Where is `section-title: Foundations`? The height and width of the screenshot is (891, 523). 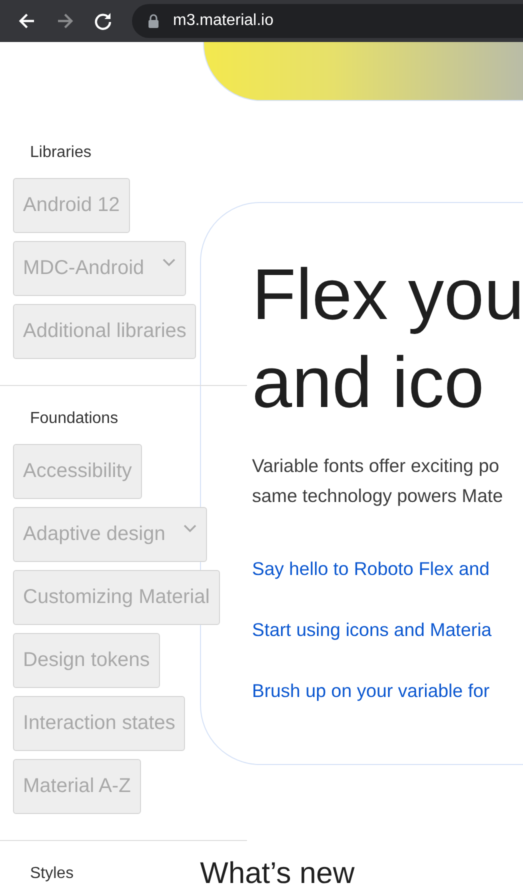
section-title: Foundations is located at coordinates (74, 419).